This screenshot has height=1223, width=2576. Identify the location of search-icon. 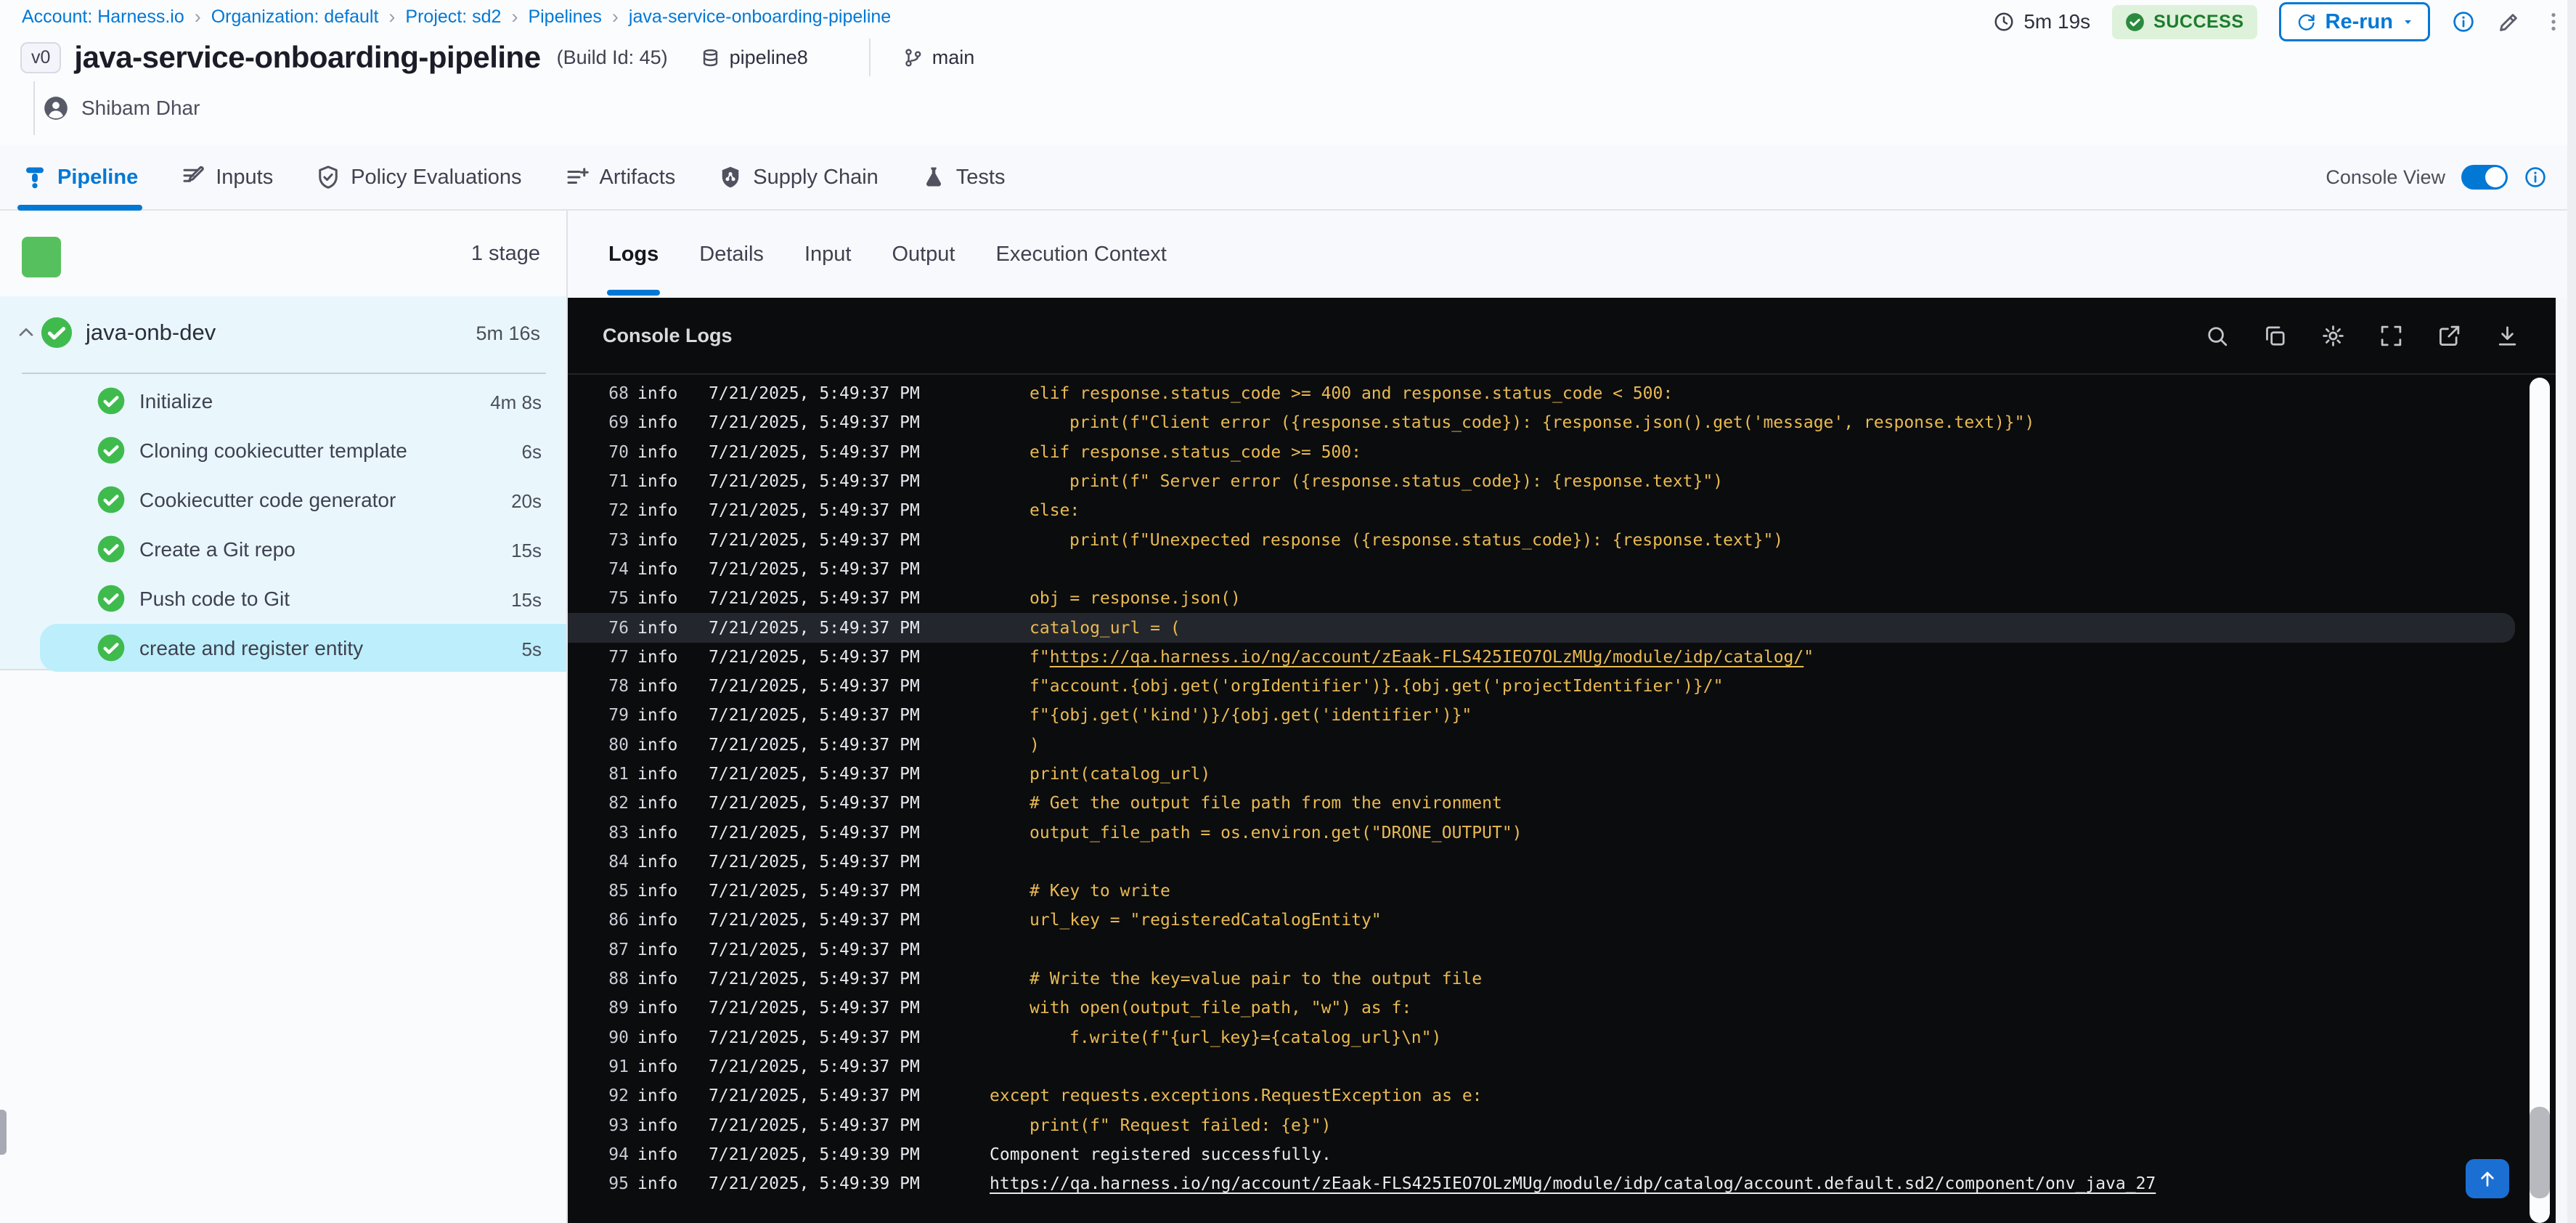
(2217, 336).